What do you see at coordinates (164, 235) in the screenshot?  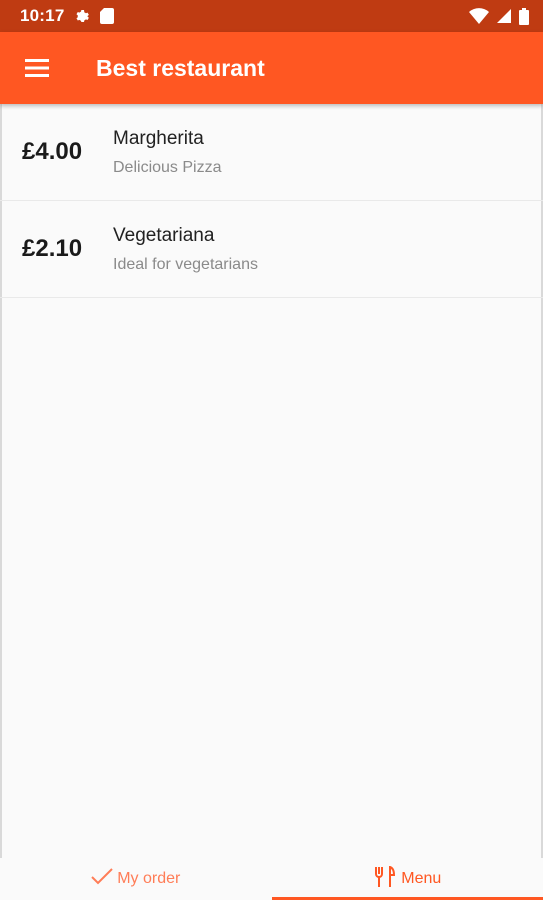 I see `item-name: Vegetariana` at bounding box center [164, 235].